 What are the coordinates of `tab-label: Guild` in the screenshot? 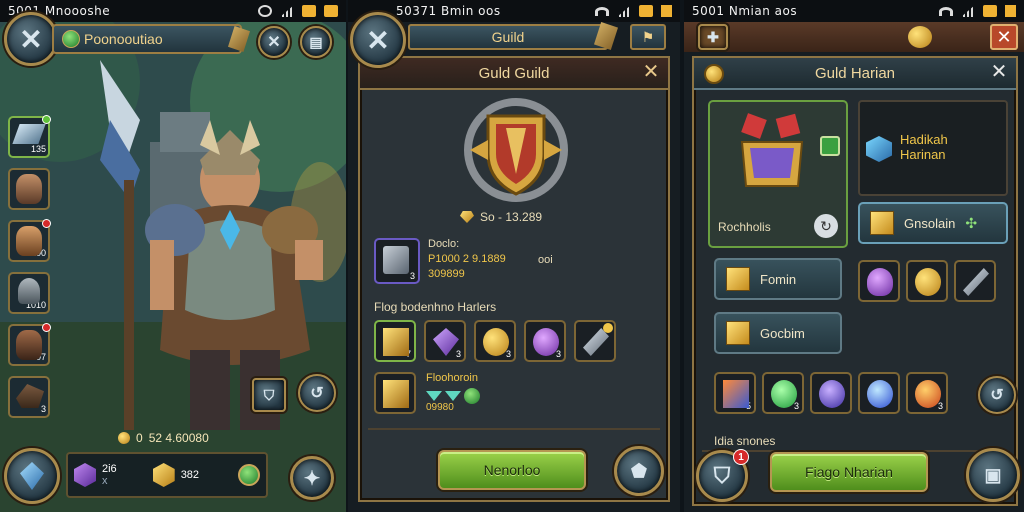 It's located at (508, 37).